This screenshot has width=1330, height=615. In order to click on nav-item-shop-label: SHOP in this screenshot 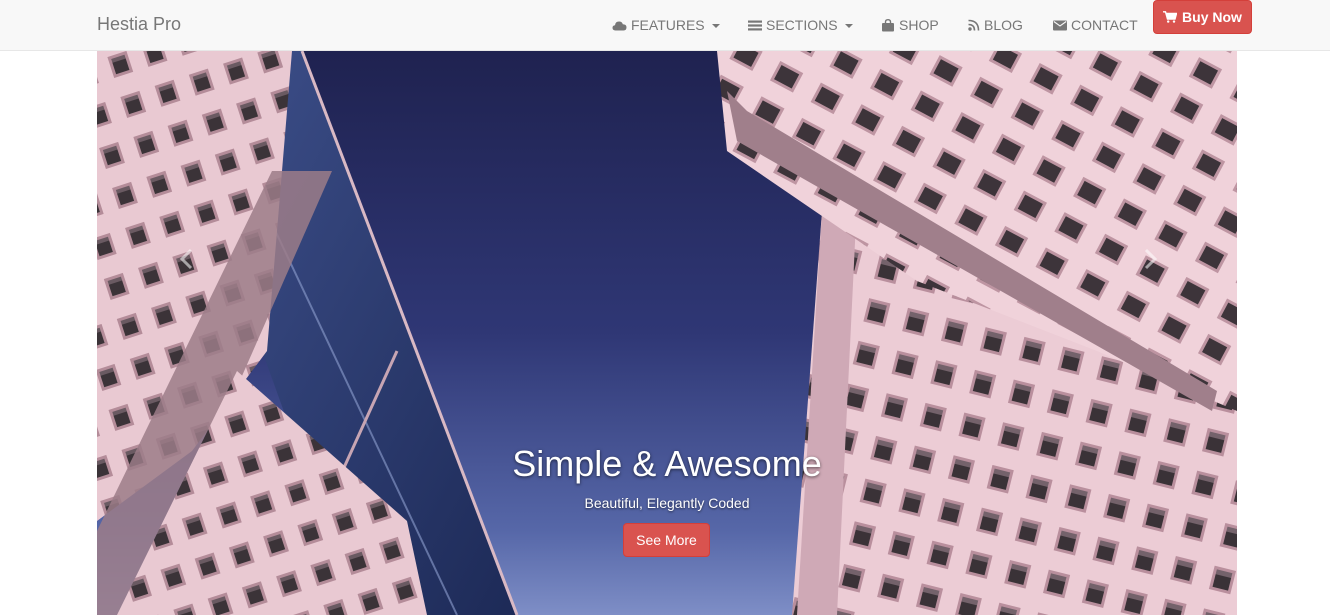, I will do `click(919, 25)`.